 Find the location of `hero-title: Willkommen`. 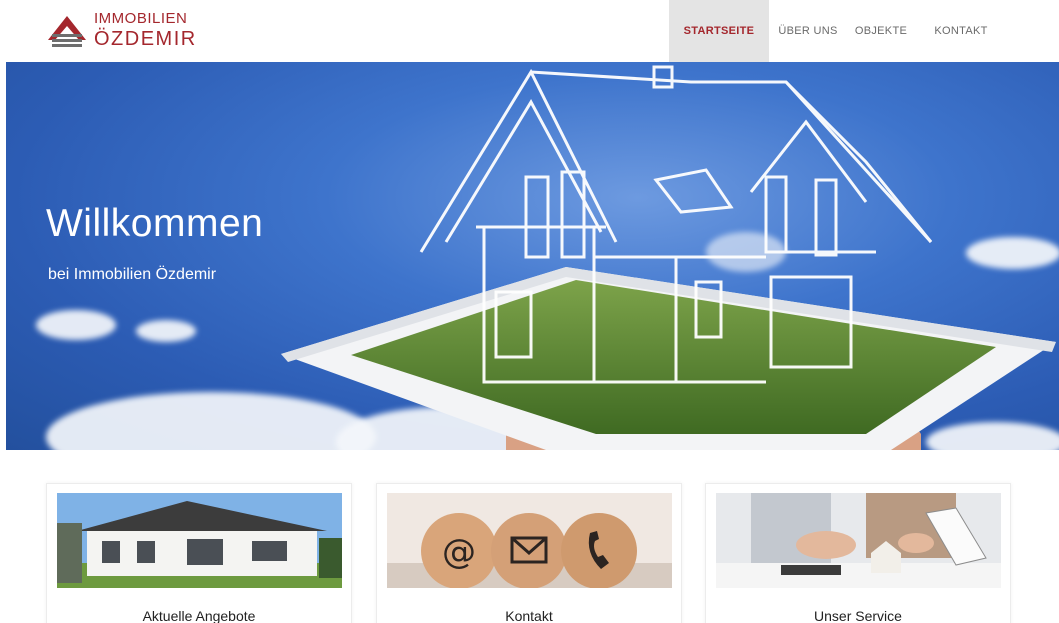

hero-title: Willkommen is located at coordinates (155, 223).